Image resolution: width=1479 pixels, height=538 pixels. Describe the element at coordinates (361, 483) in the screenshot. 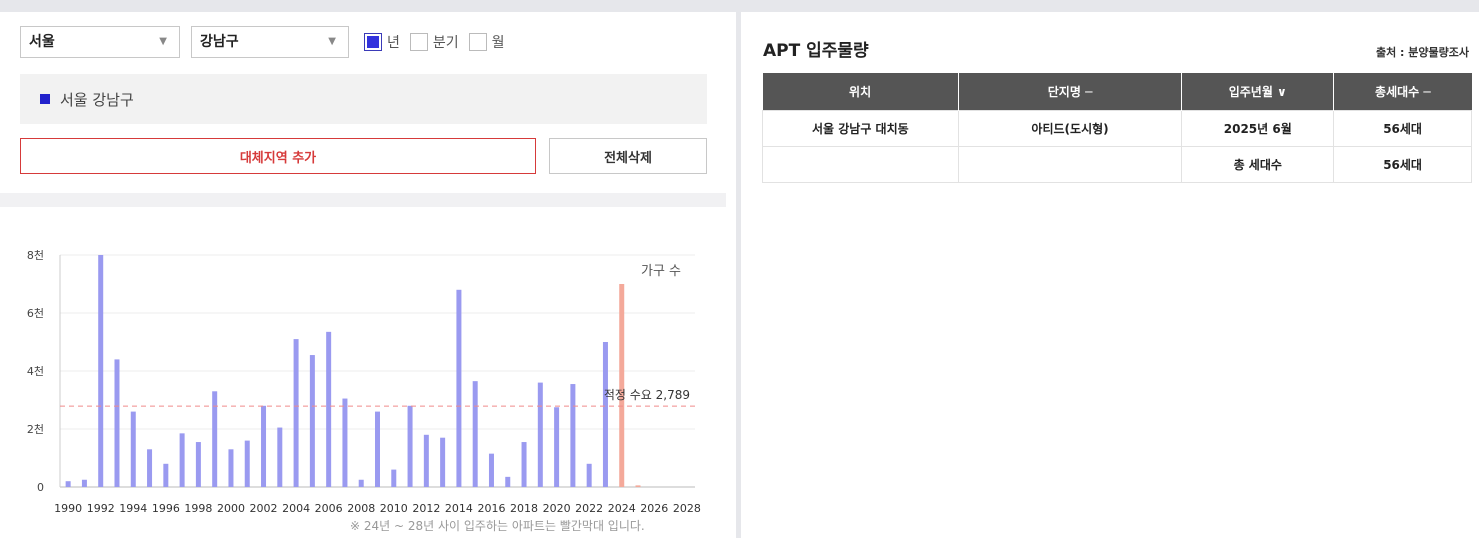

I see `bar-2008` at that location.